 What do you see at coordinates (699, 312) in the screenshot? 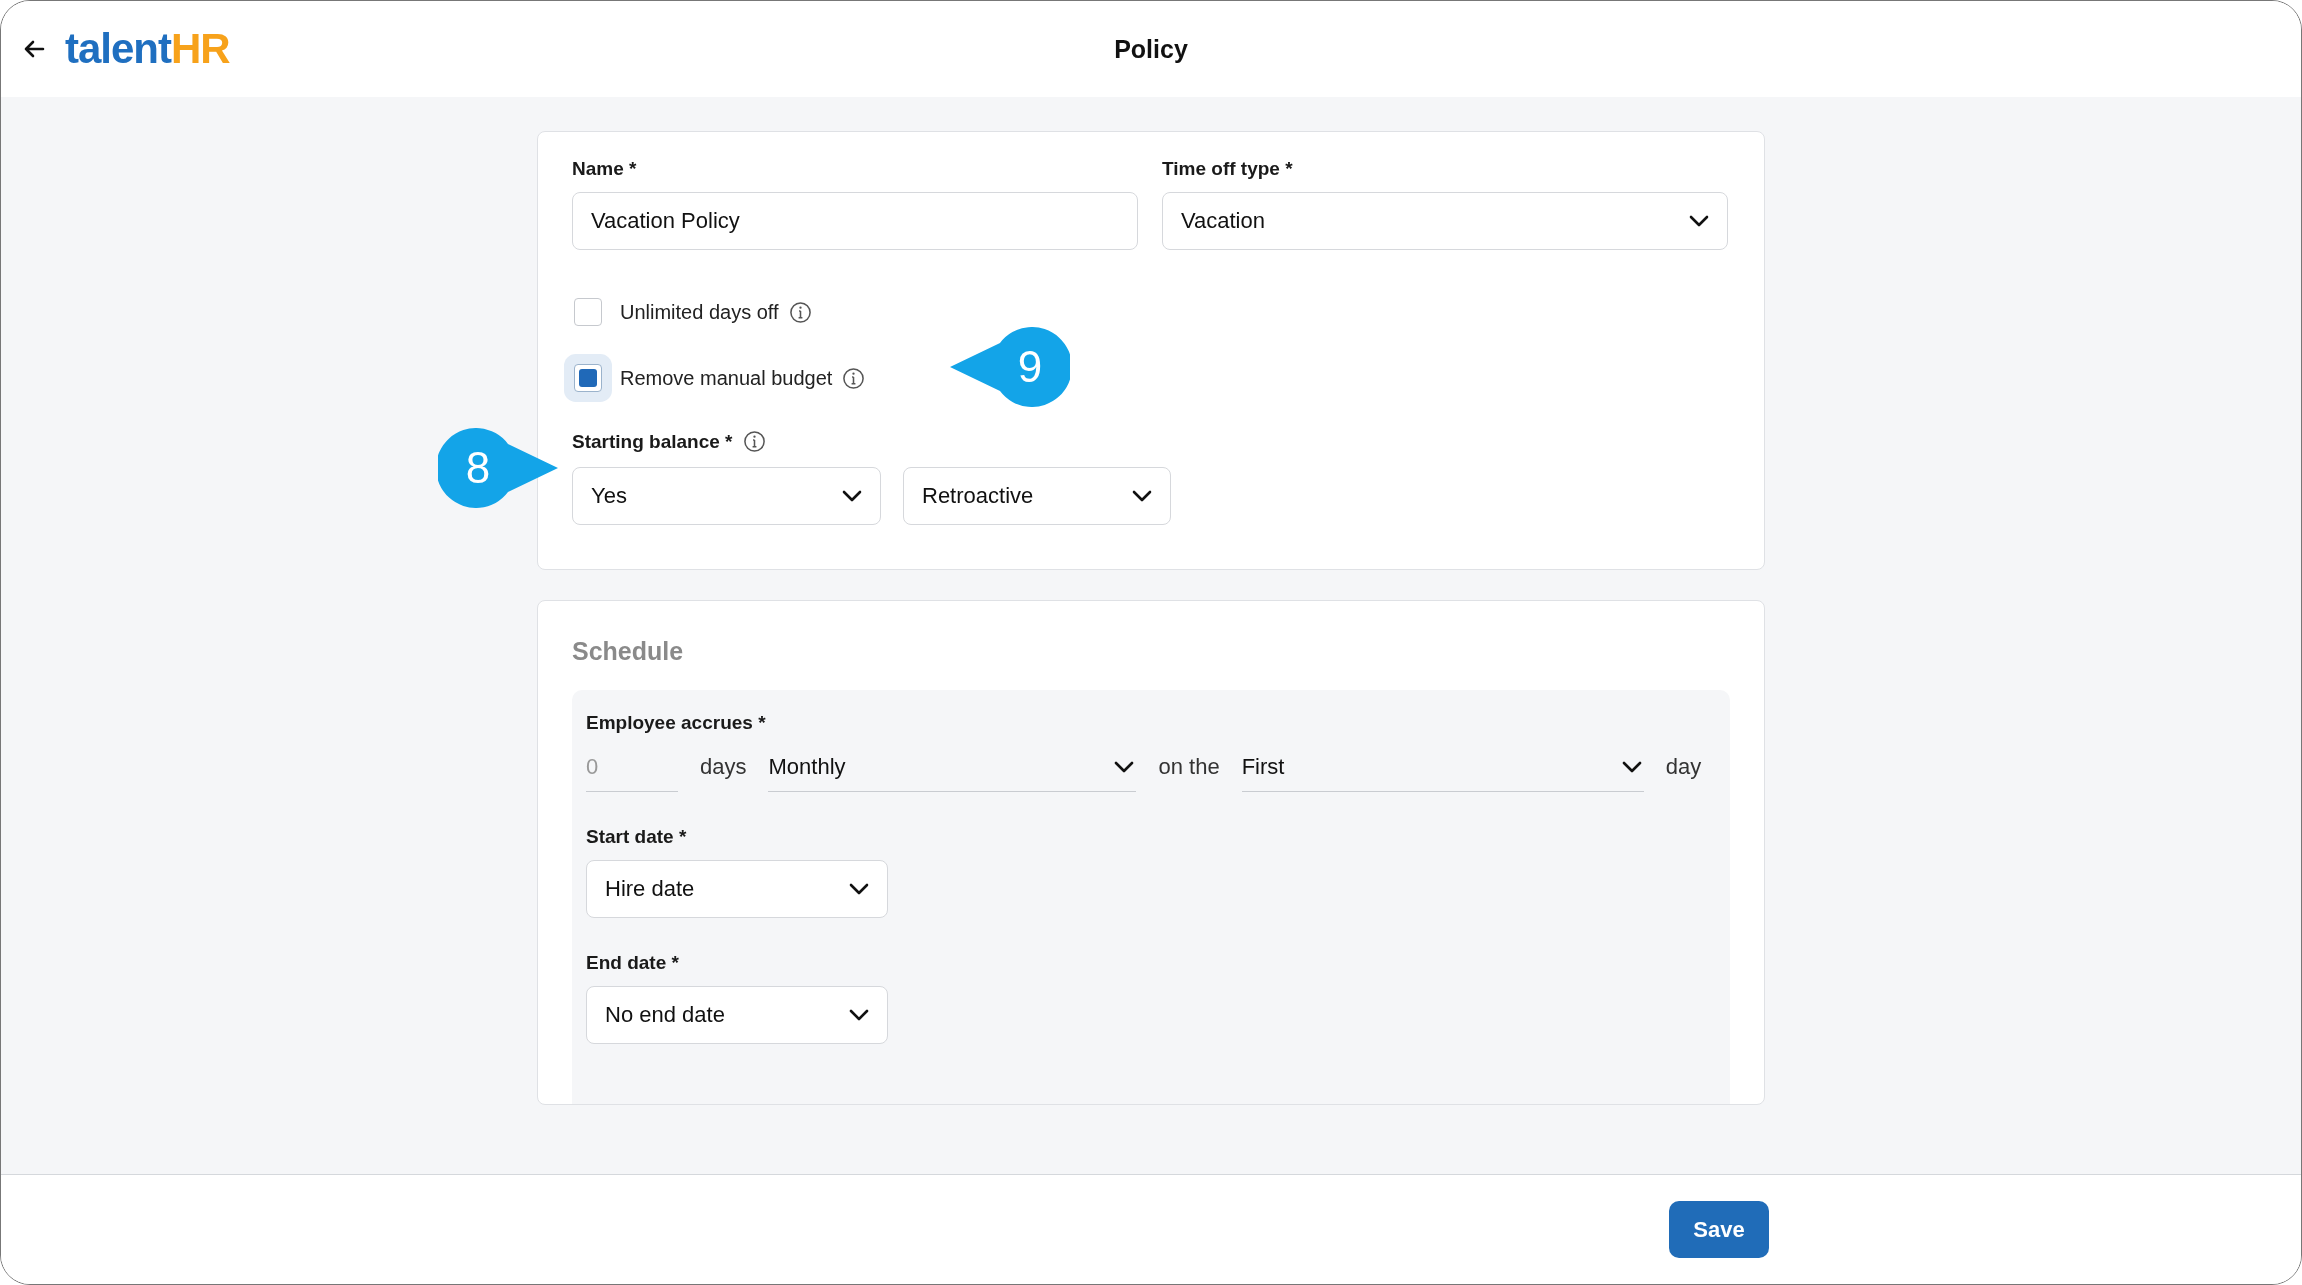
I see `checkbox-label: Unlimited days off` at bounding box center [699, 312].